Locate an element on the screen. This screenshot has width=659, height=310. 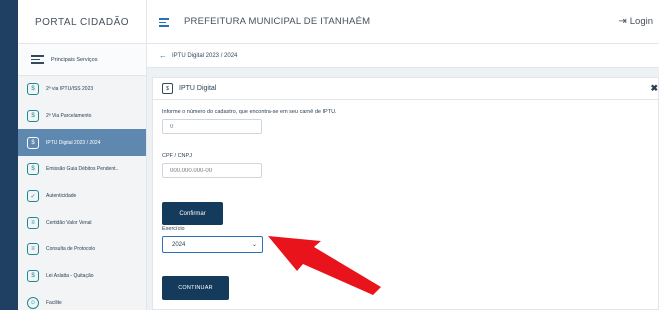
sidebar-item-lei-aslatta: $ Lei Aslatta - Quitação is located at coordinates (82, 276).